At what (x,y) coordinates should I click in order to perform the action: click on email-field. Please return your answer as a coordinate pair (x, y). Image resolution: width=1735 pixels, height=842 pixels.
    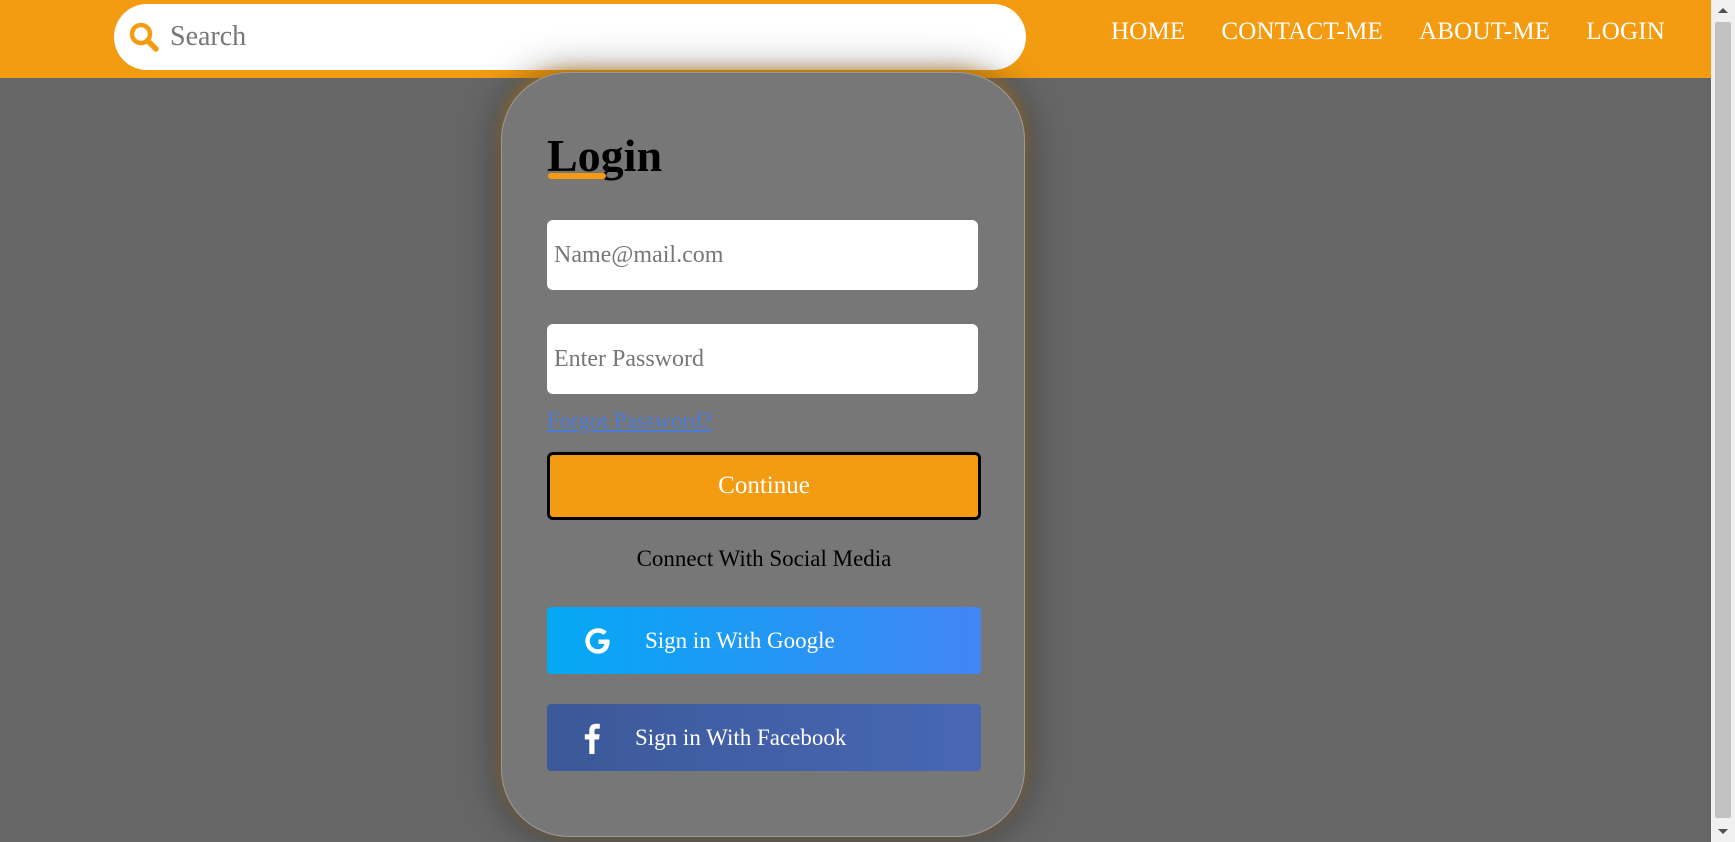
    Looking at the image, I should click on (762, 255).